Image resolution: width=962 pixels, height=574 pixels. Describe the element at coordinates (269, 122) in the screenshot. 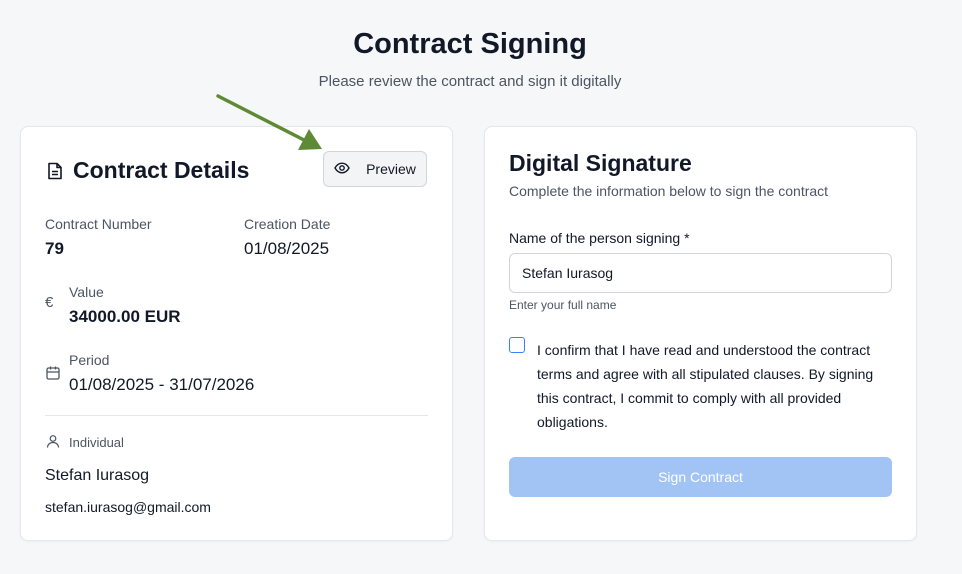

I see `arrow-icon` at that location.